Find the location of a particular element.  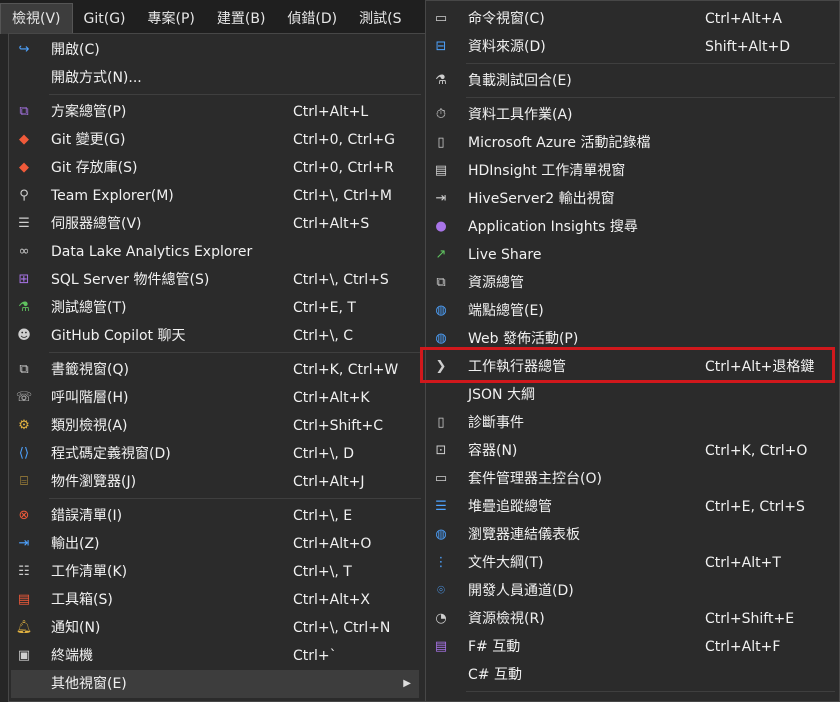

menu-item-live-share: ↗ Live Share is located at coordinates (632, 255).